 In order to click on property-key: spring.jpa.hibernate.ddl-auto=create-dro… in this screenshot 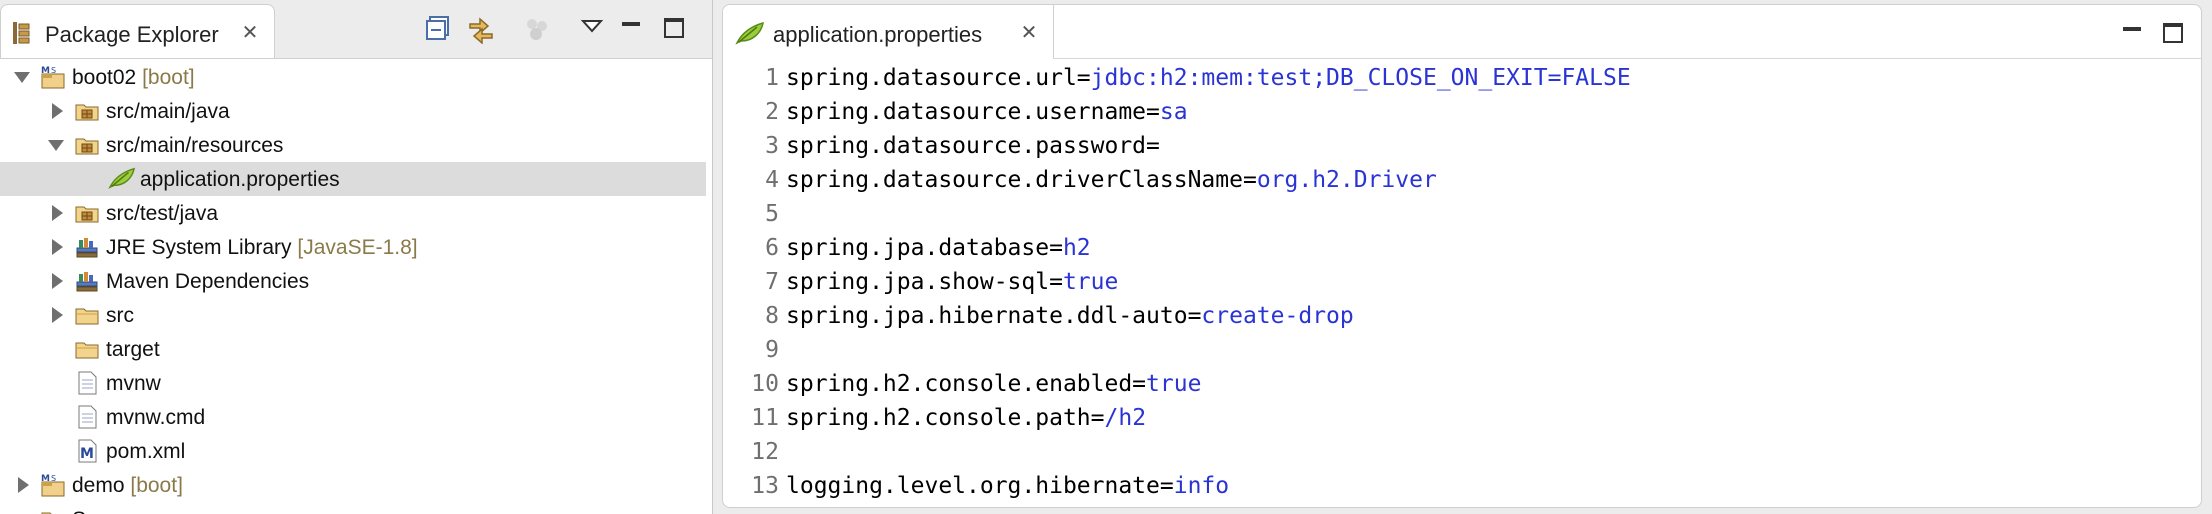, I will do `click(1070, 316)`.